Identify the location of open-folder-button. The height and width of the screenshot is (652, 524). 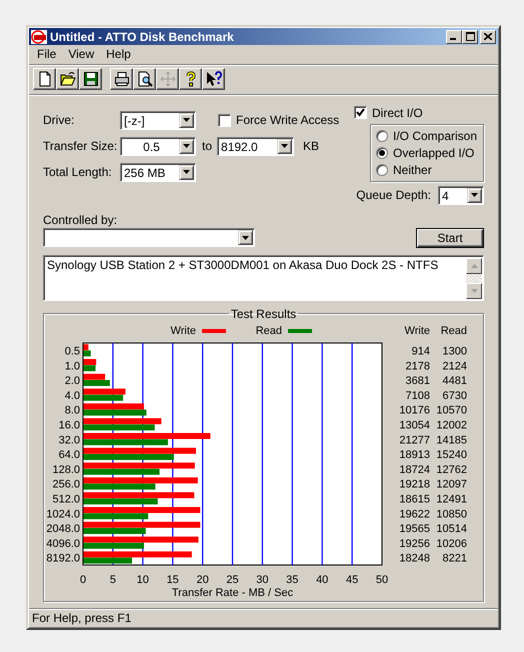
(67, 79).